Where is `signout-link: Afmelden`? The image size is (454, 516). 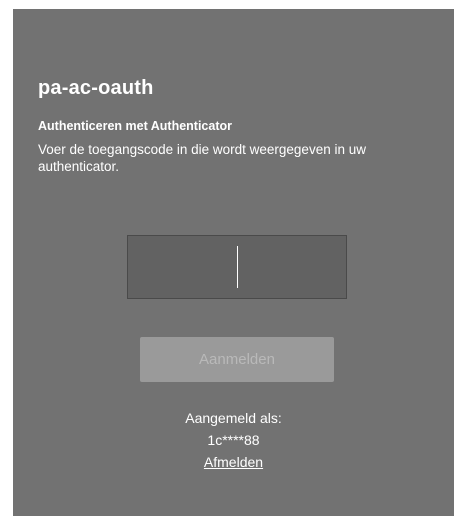
signout-link: Afmelden is located at coordinates (233, 462).